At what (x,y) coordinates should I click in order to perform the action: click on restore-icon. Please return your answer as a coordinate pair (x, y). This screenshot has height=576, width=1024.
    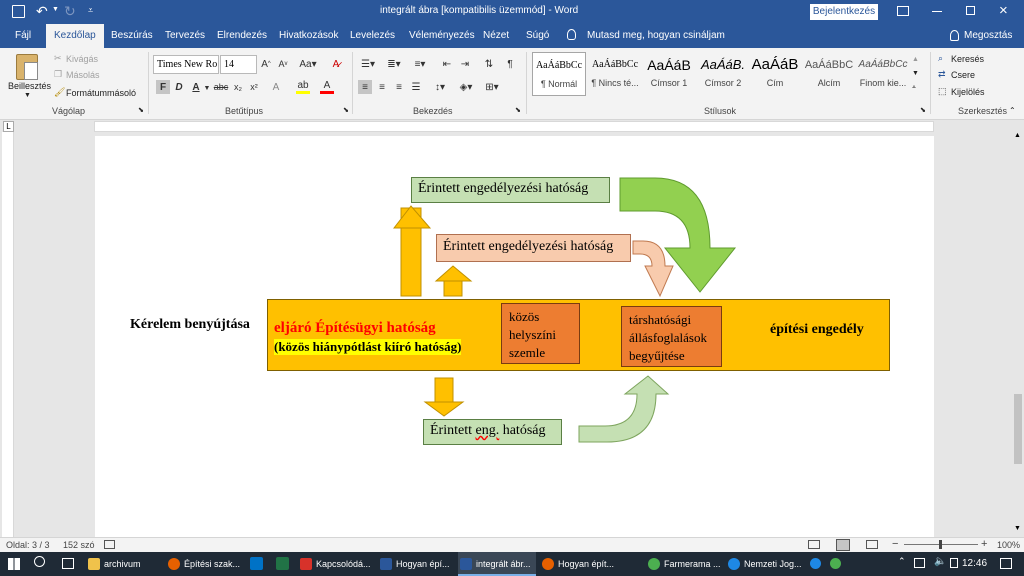
    Looking at the image, I should click on (970, 10).